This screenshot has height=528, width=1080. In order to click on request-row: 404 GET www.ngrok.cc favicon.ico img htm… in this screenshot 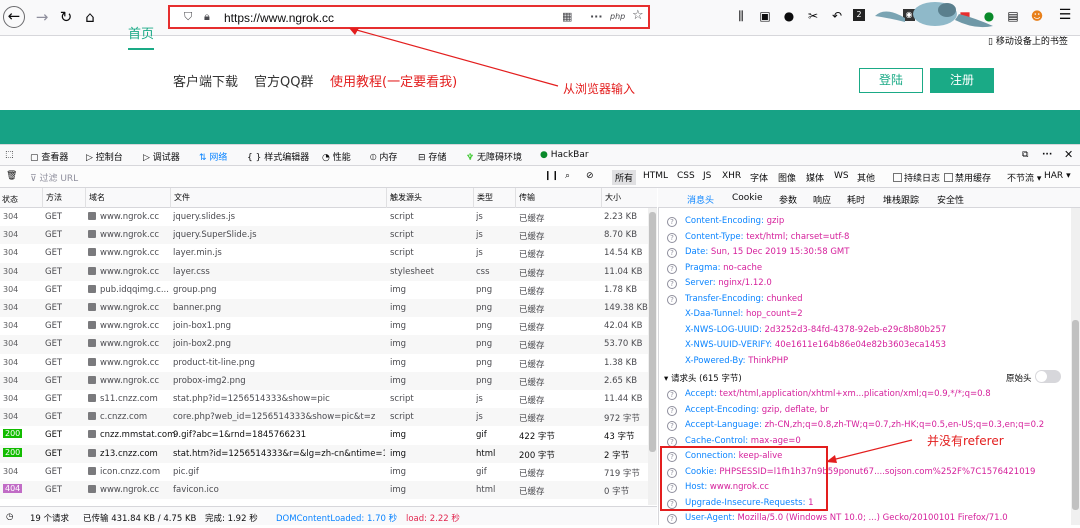, I will do `click(328, 490)`.